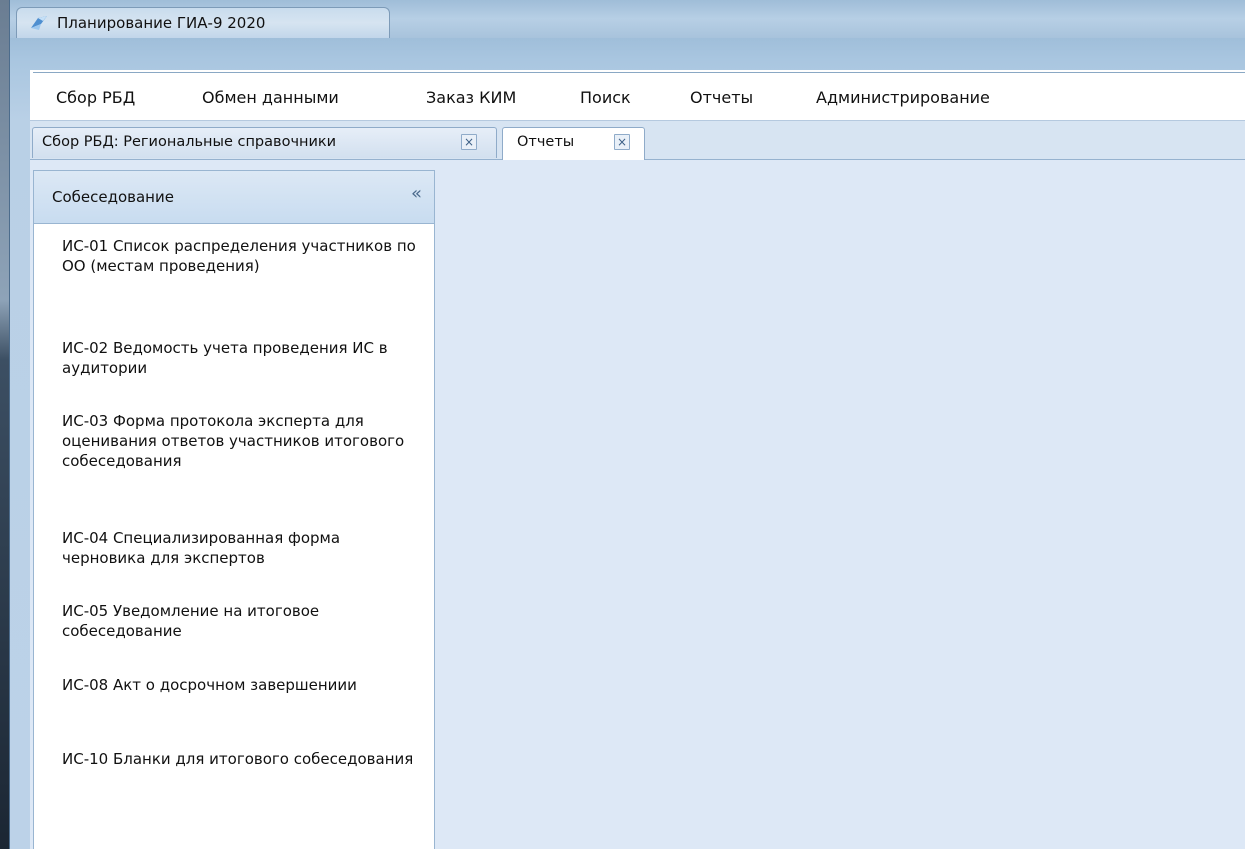 This screenshot has width=1245, height=849. What do you see at coordinates (161, 23) in the screenshot?
I see `window-title: Планирование ГИА-9 2020` at bounding box center [161, 23].